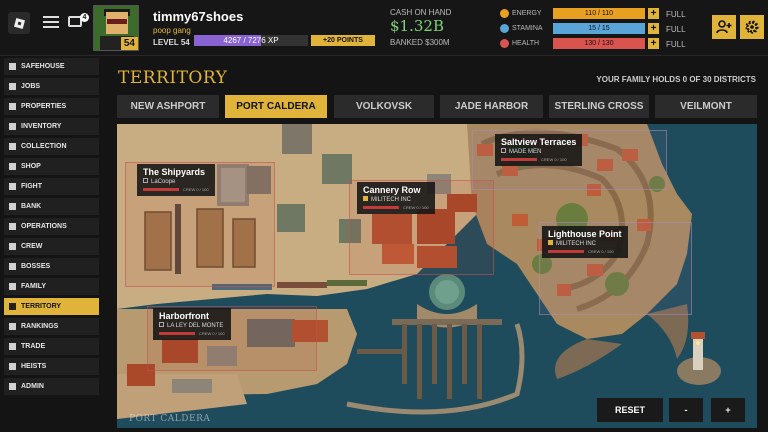 This screenshot has height=432, width=768. What do you see at coordinates (31, 86) in the screenshot?
I see `sidebar-item-label: JOBS` at bounding box center [31, 86].